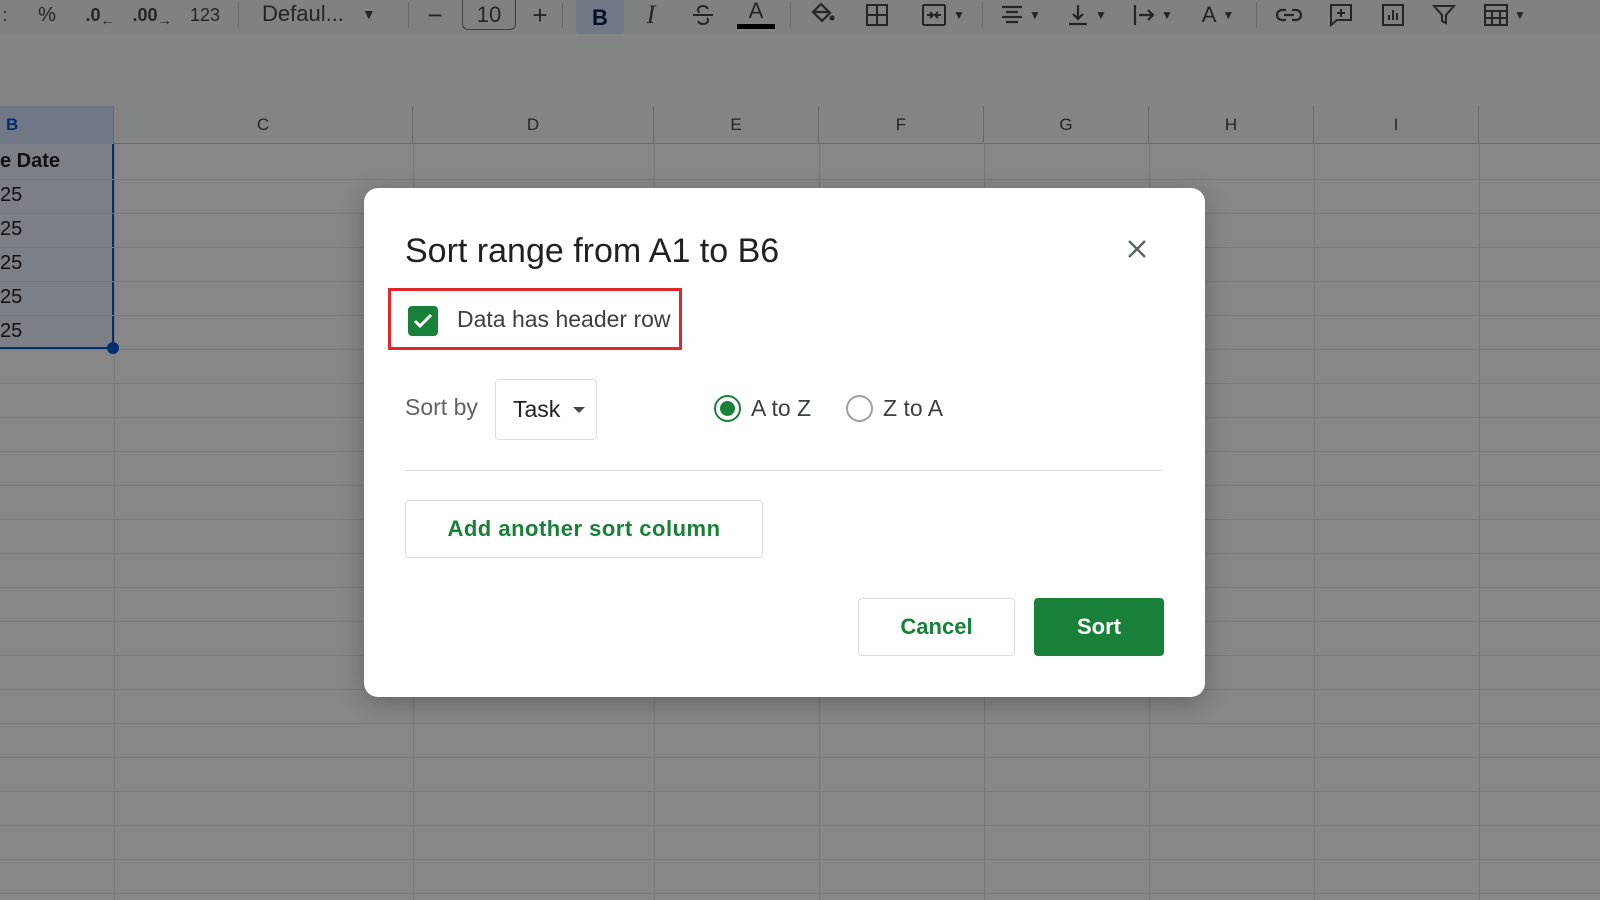 This screenshot has height=900, width=1600. What do you see at coordinates (1099, 627) in the screenshot?
I see `sort-button: Sort` at bounding box center [1099, 627].